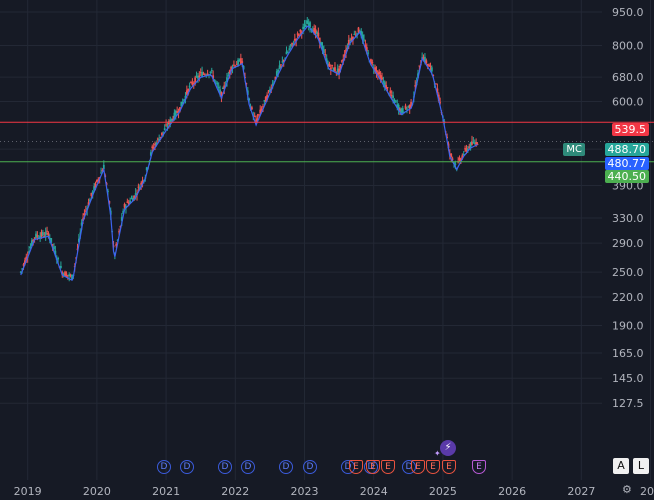  What do you see at coordinates (628, 353) in the screenshot?
I see `y-tick-label: 165.0` at bounding box center [628, 353].